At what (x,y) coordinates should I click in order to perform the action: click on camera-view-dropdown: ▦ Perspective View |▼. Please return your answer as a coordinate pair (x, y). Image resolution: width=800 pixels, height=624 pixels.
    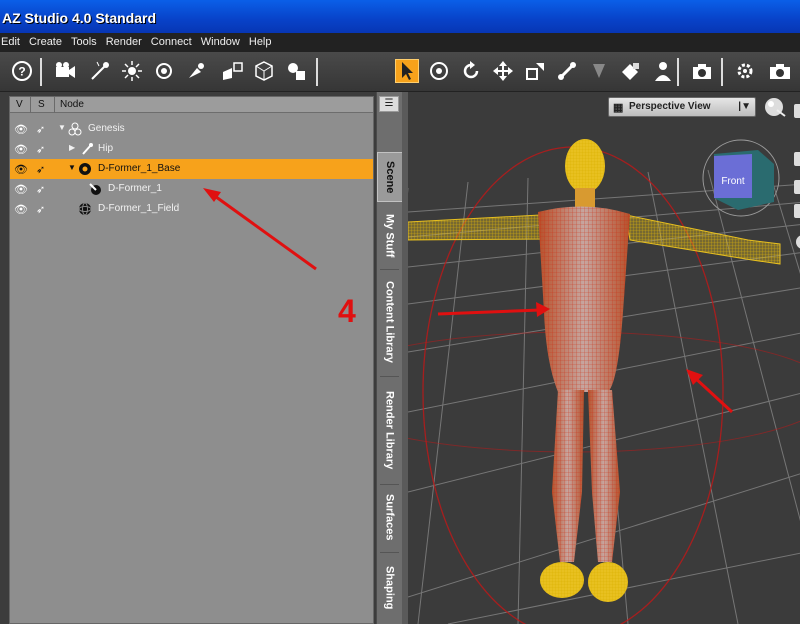
    Looking at the image, I should click on (682, 107).